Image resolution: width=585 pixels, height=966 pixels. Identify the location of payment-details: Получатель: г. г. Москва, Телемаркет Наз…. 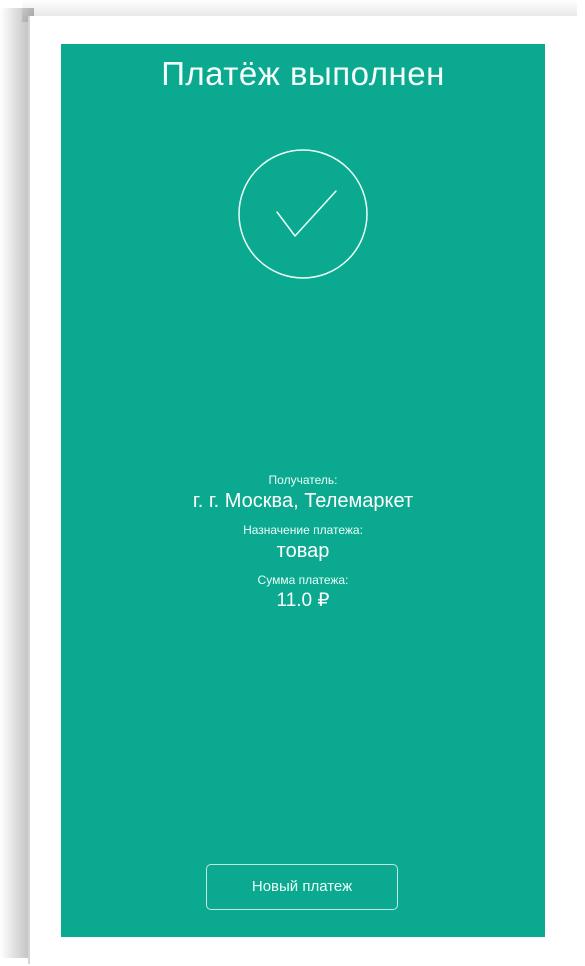
(303, 543).